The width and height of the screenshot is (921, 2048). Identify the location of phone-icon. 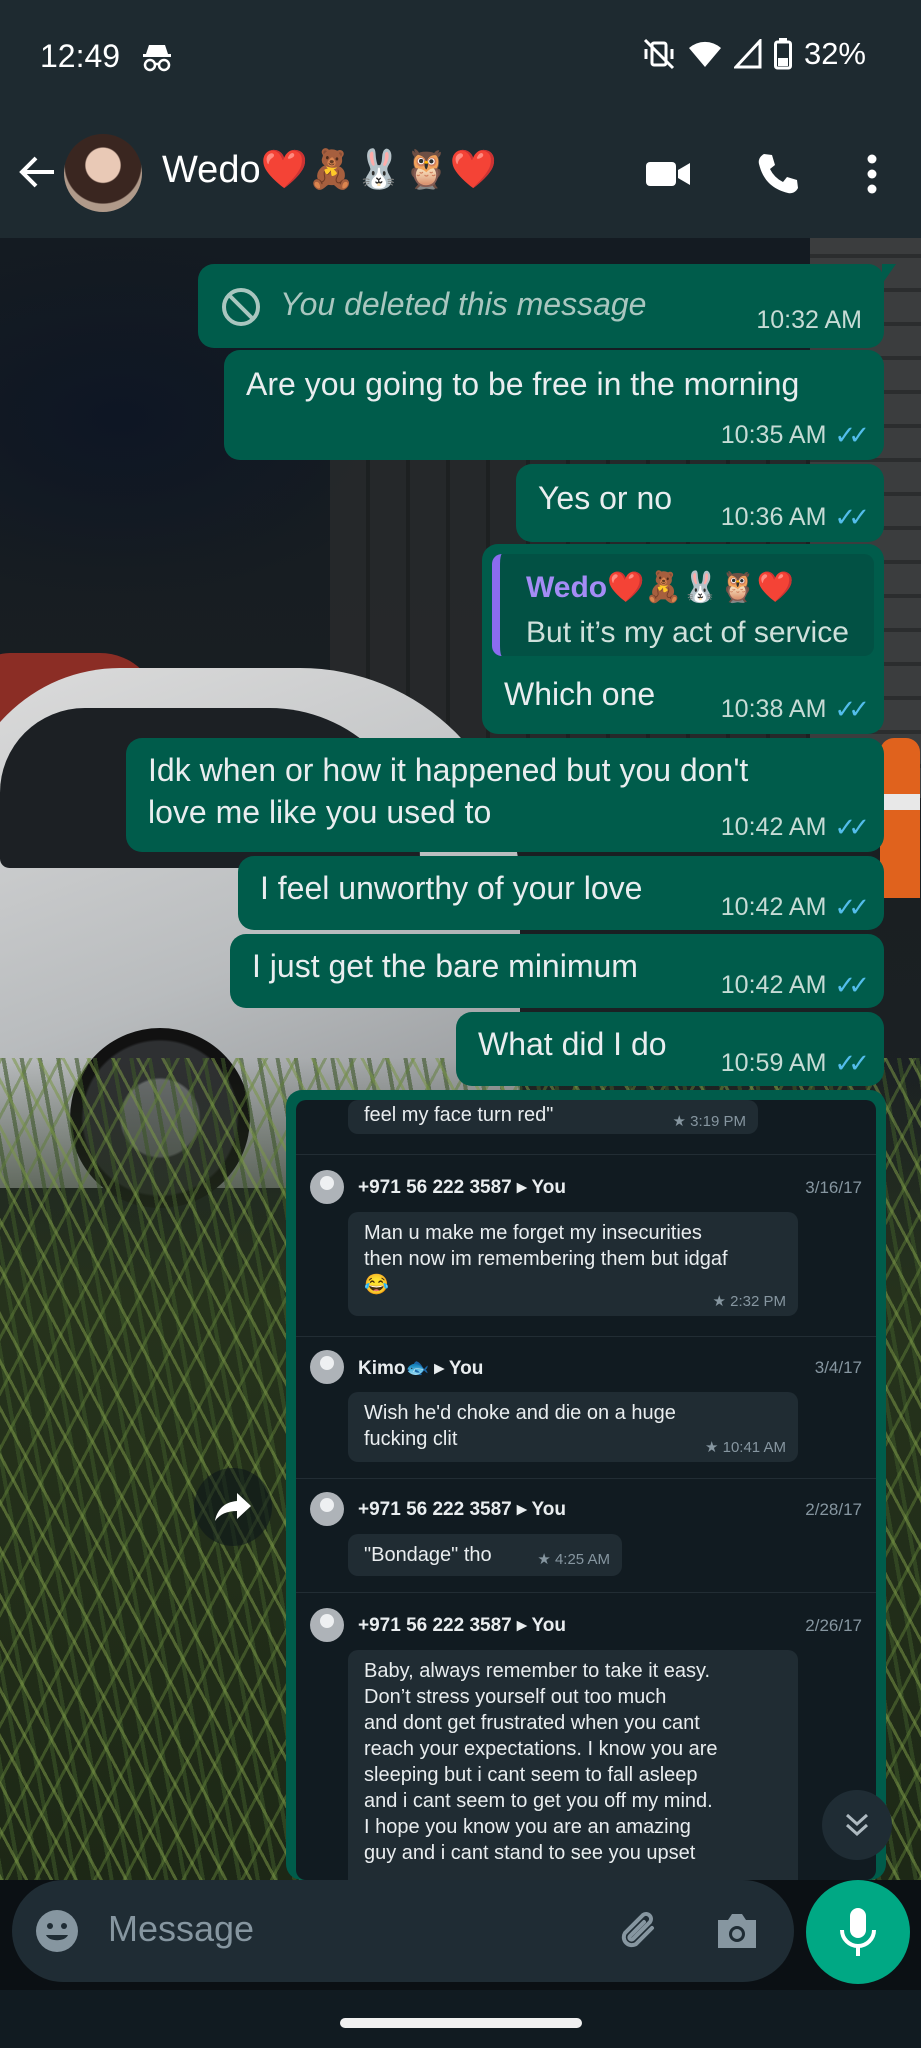
(778, 174).